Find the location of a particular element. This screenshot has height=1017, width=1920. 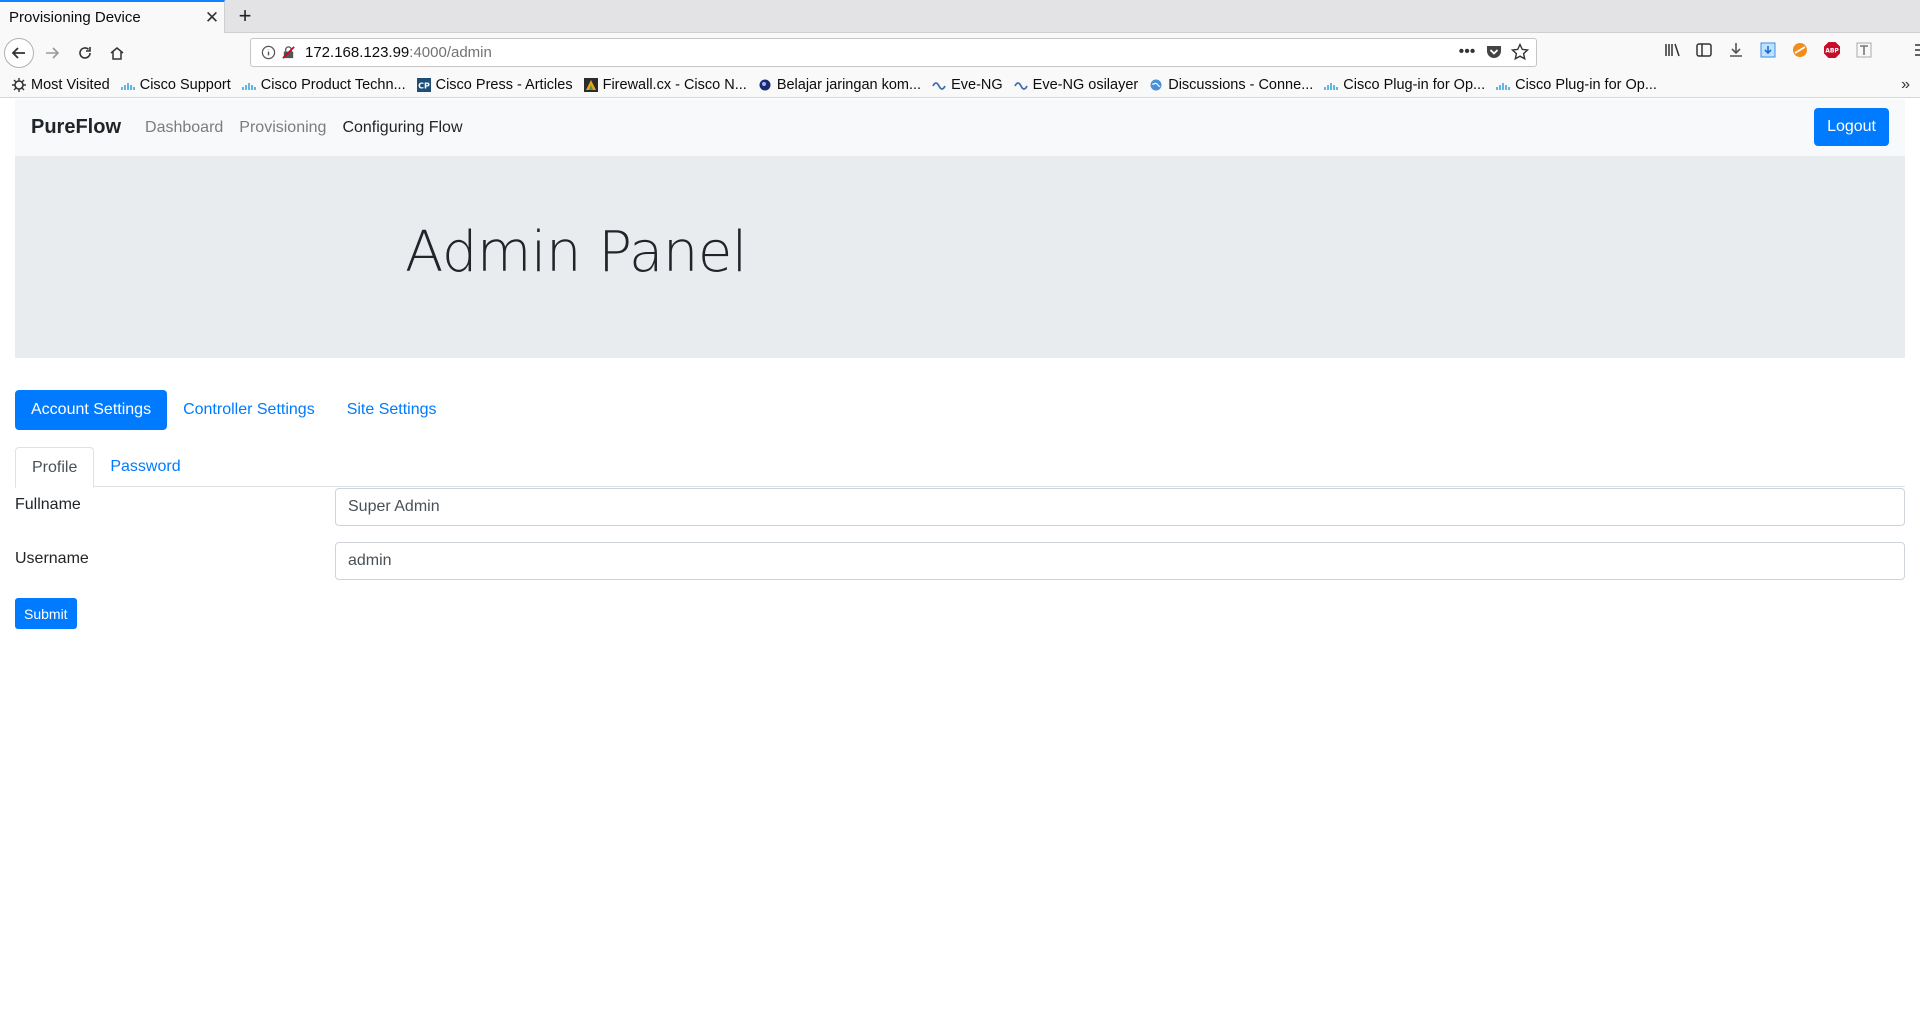

forward-arrow-icon is located at coordinates (52, 53).